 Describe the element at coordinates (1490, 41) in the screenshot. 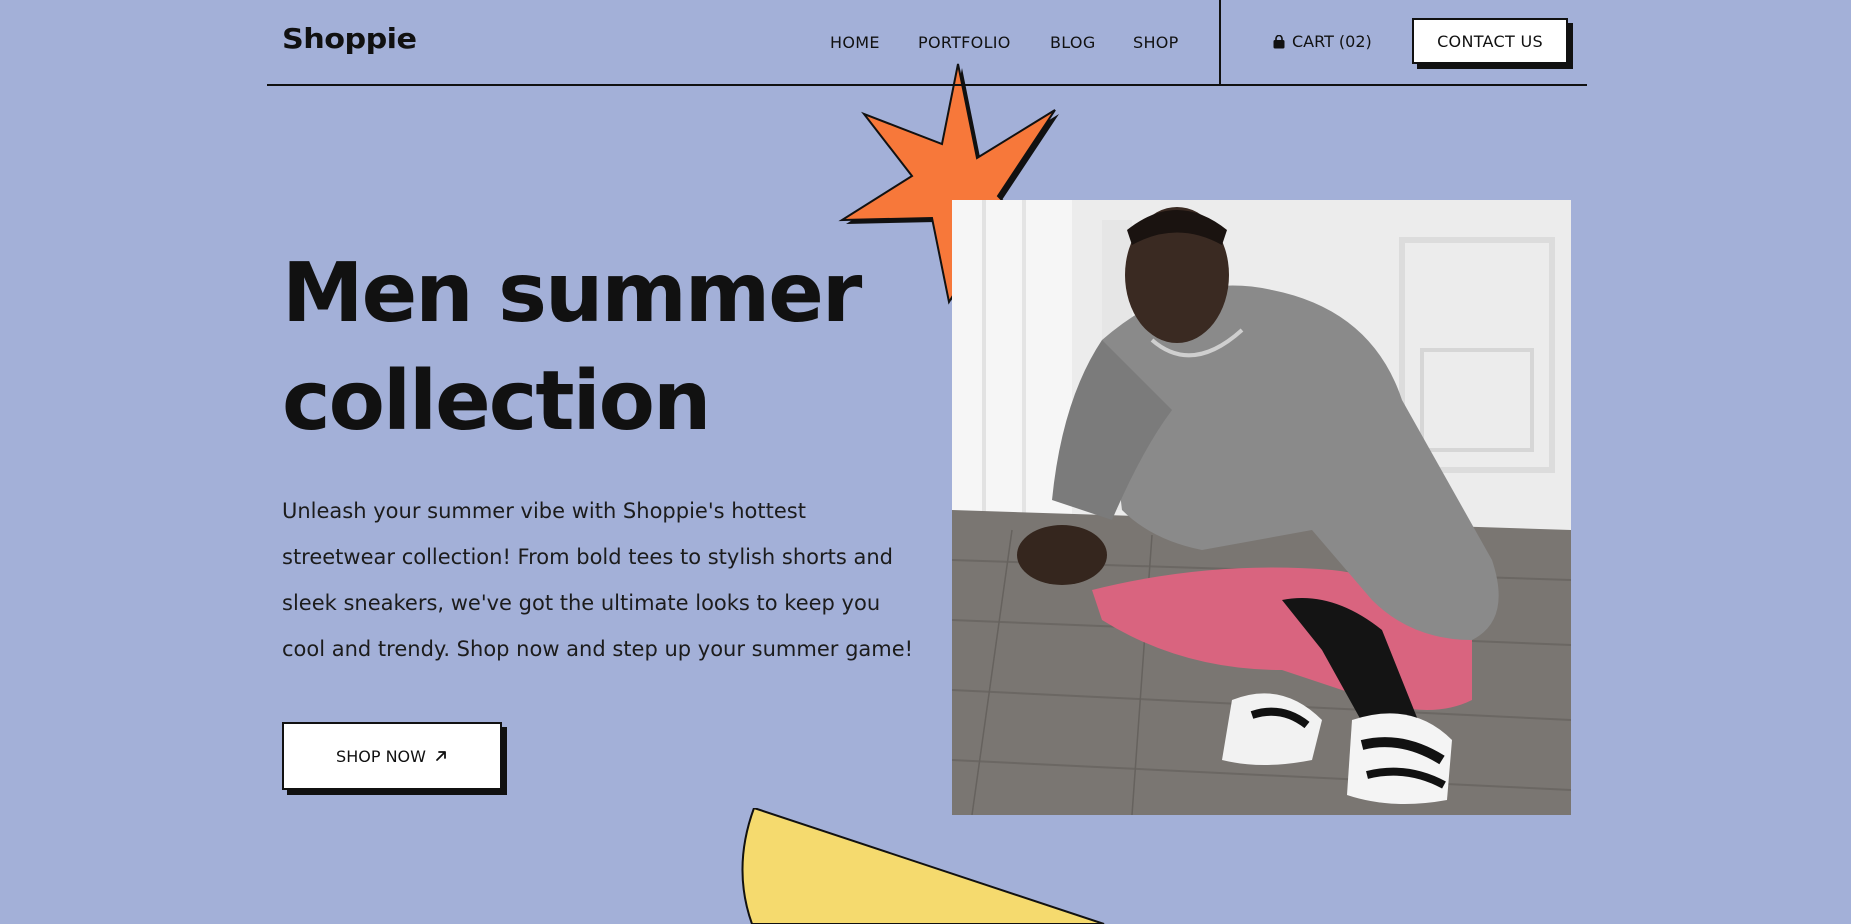

I see `contact-us-button: CONTACT US` at that location.